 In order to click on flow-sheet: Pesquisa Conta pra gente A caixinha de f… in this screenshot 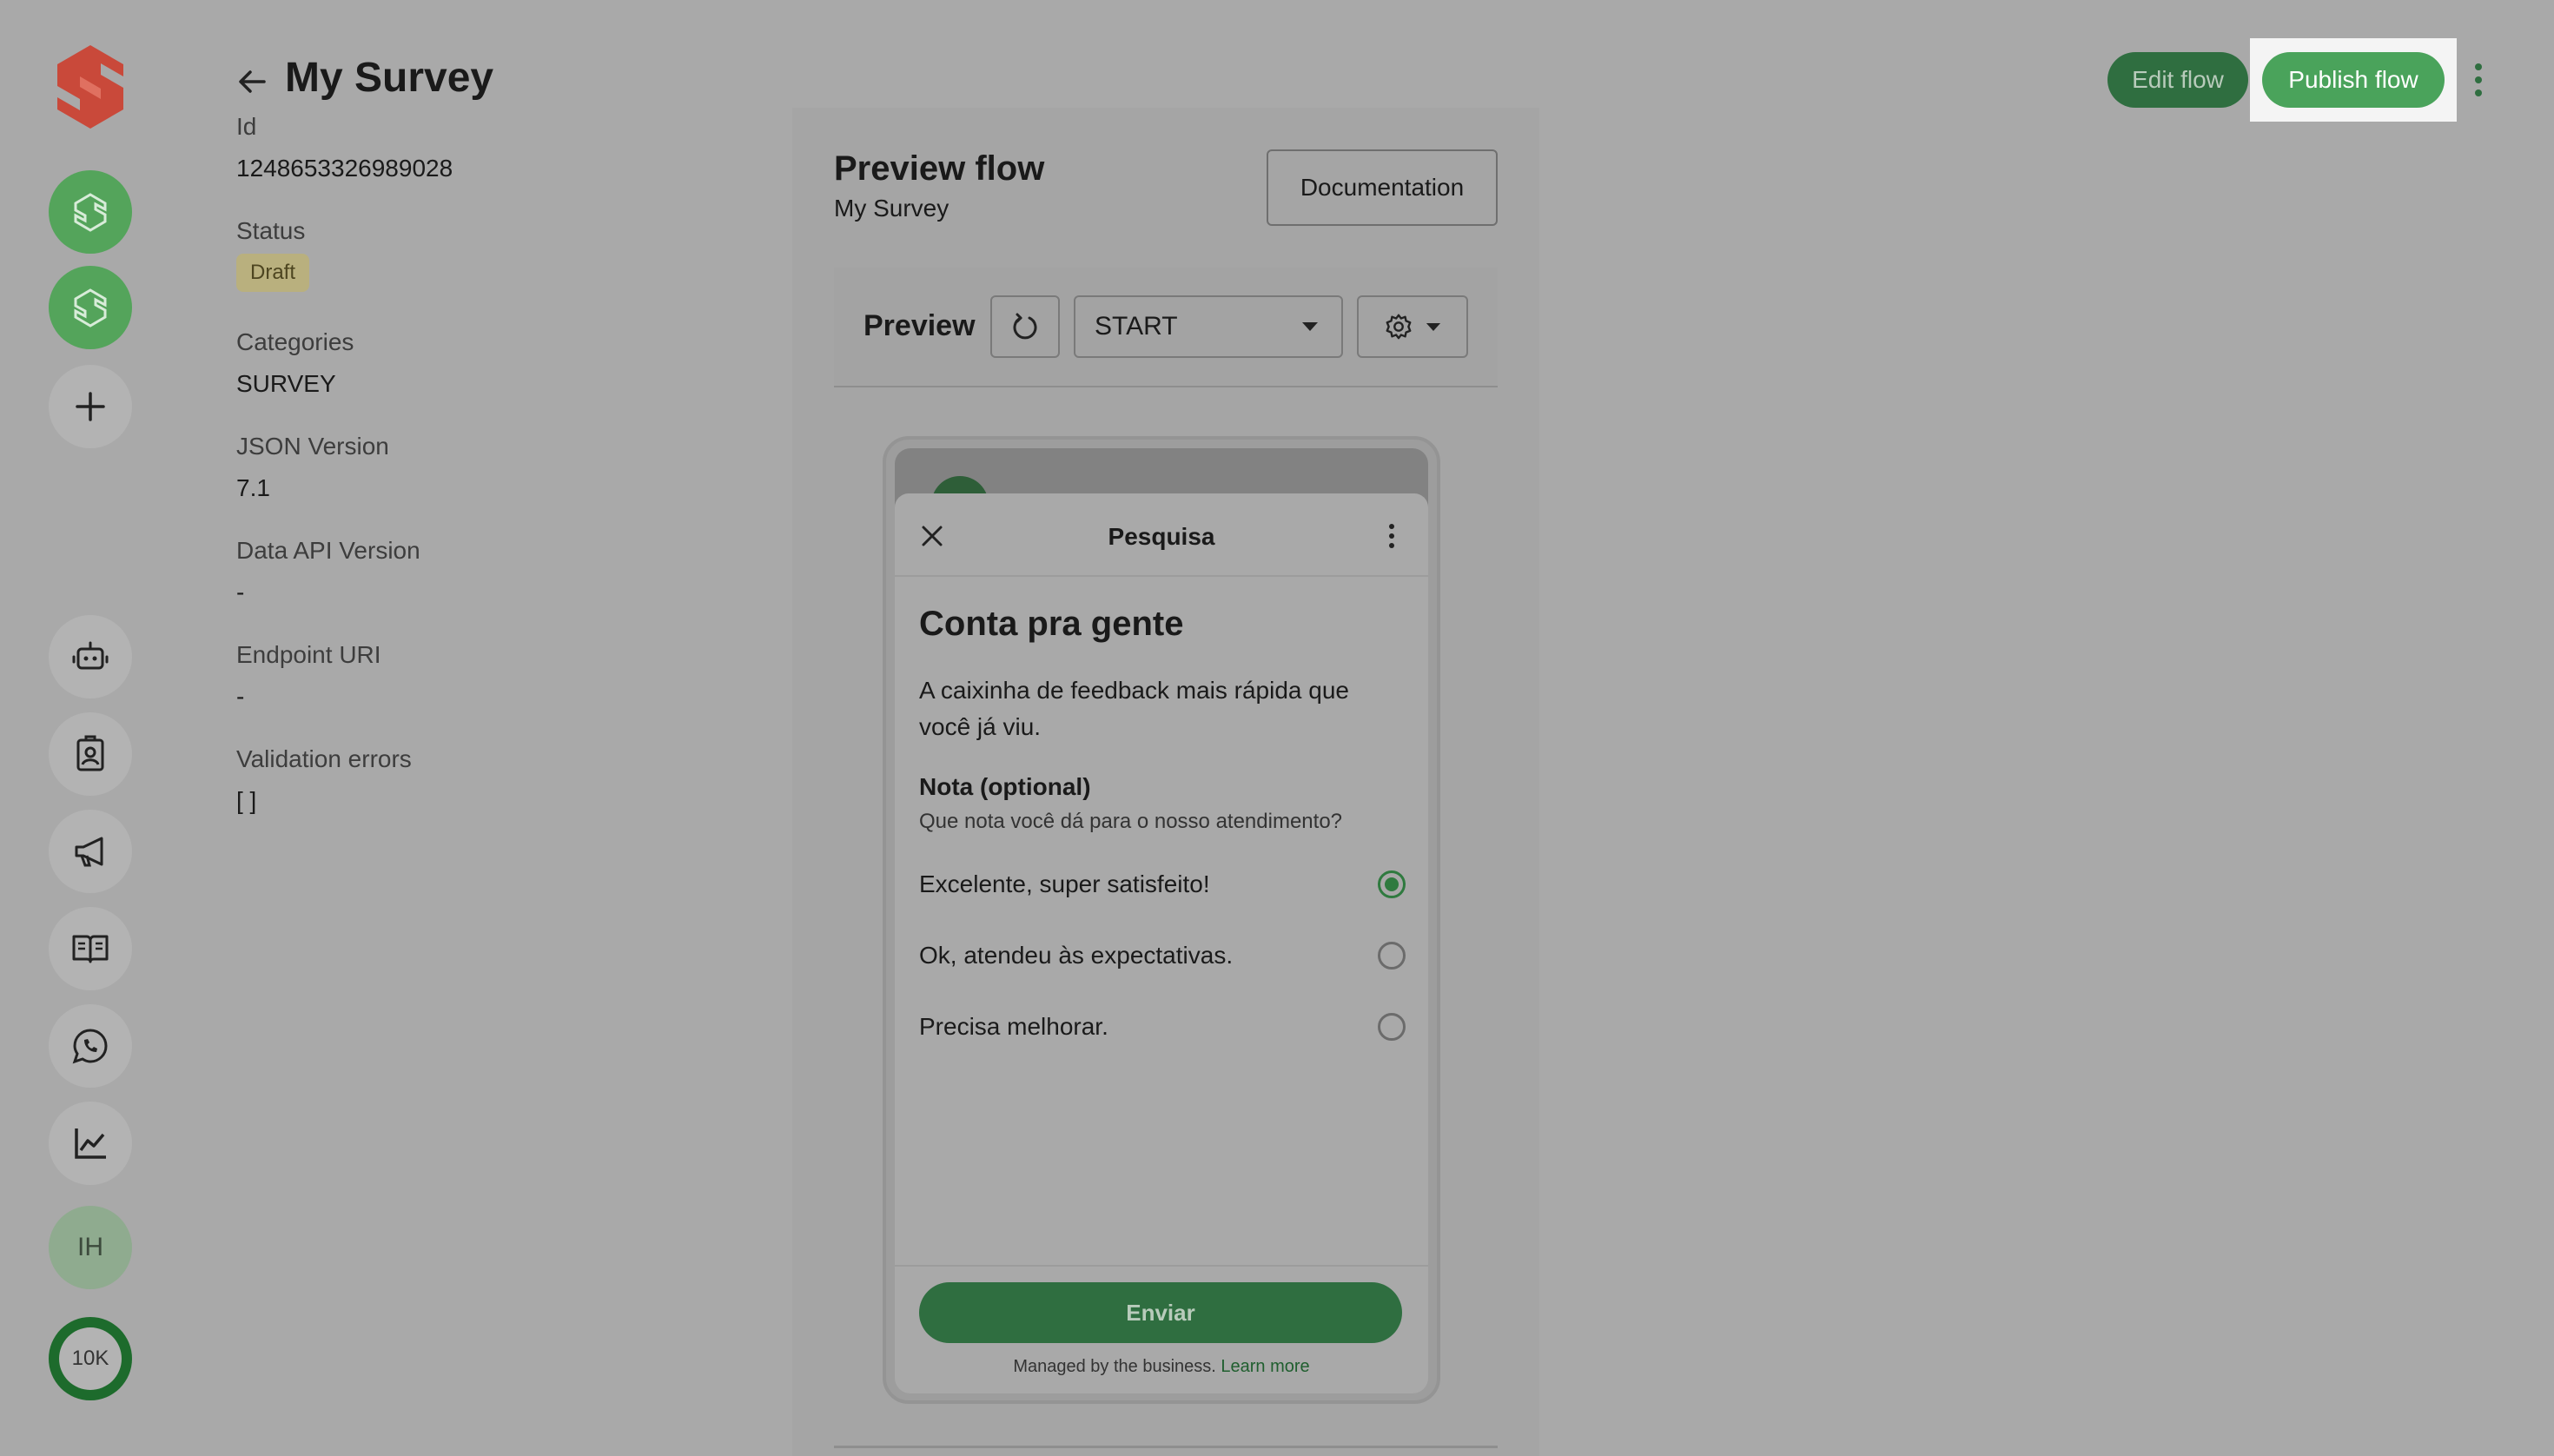, I will do `click(1162, 943)`.